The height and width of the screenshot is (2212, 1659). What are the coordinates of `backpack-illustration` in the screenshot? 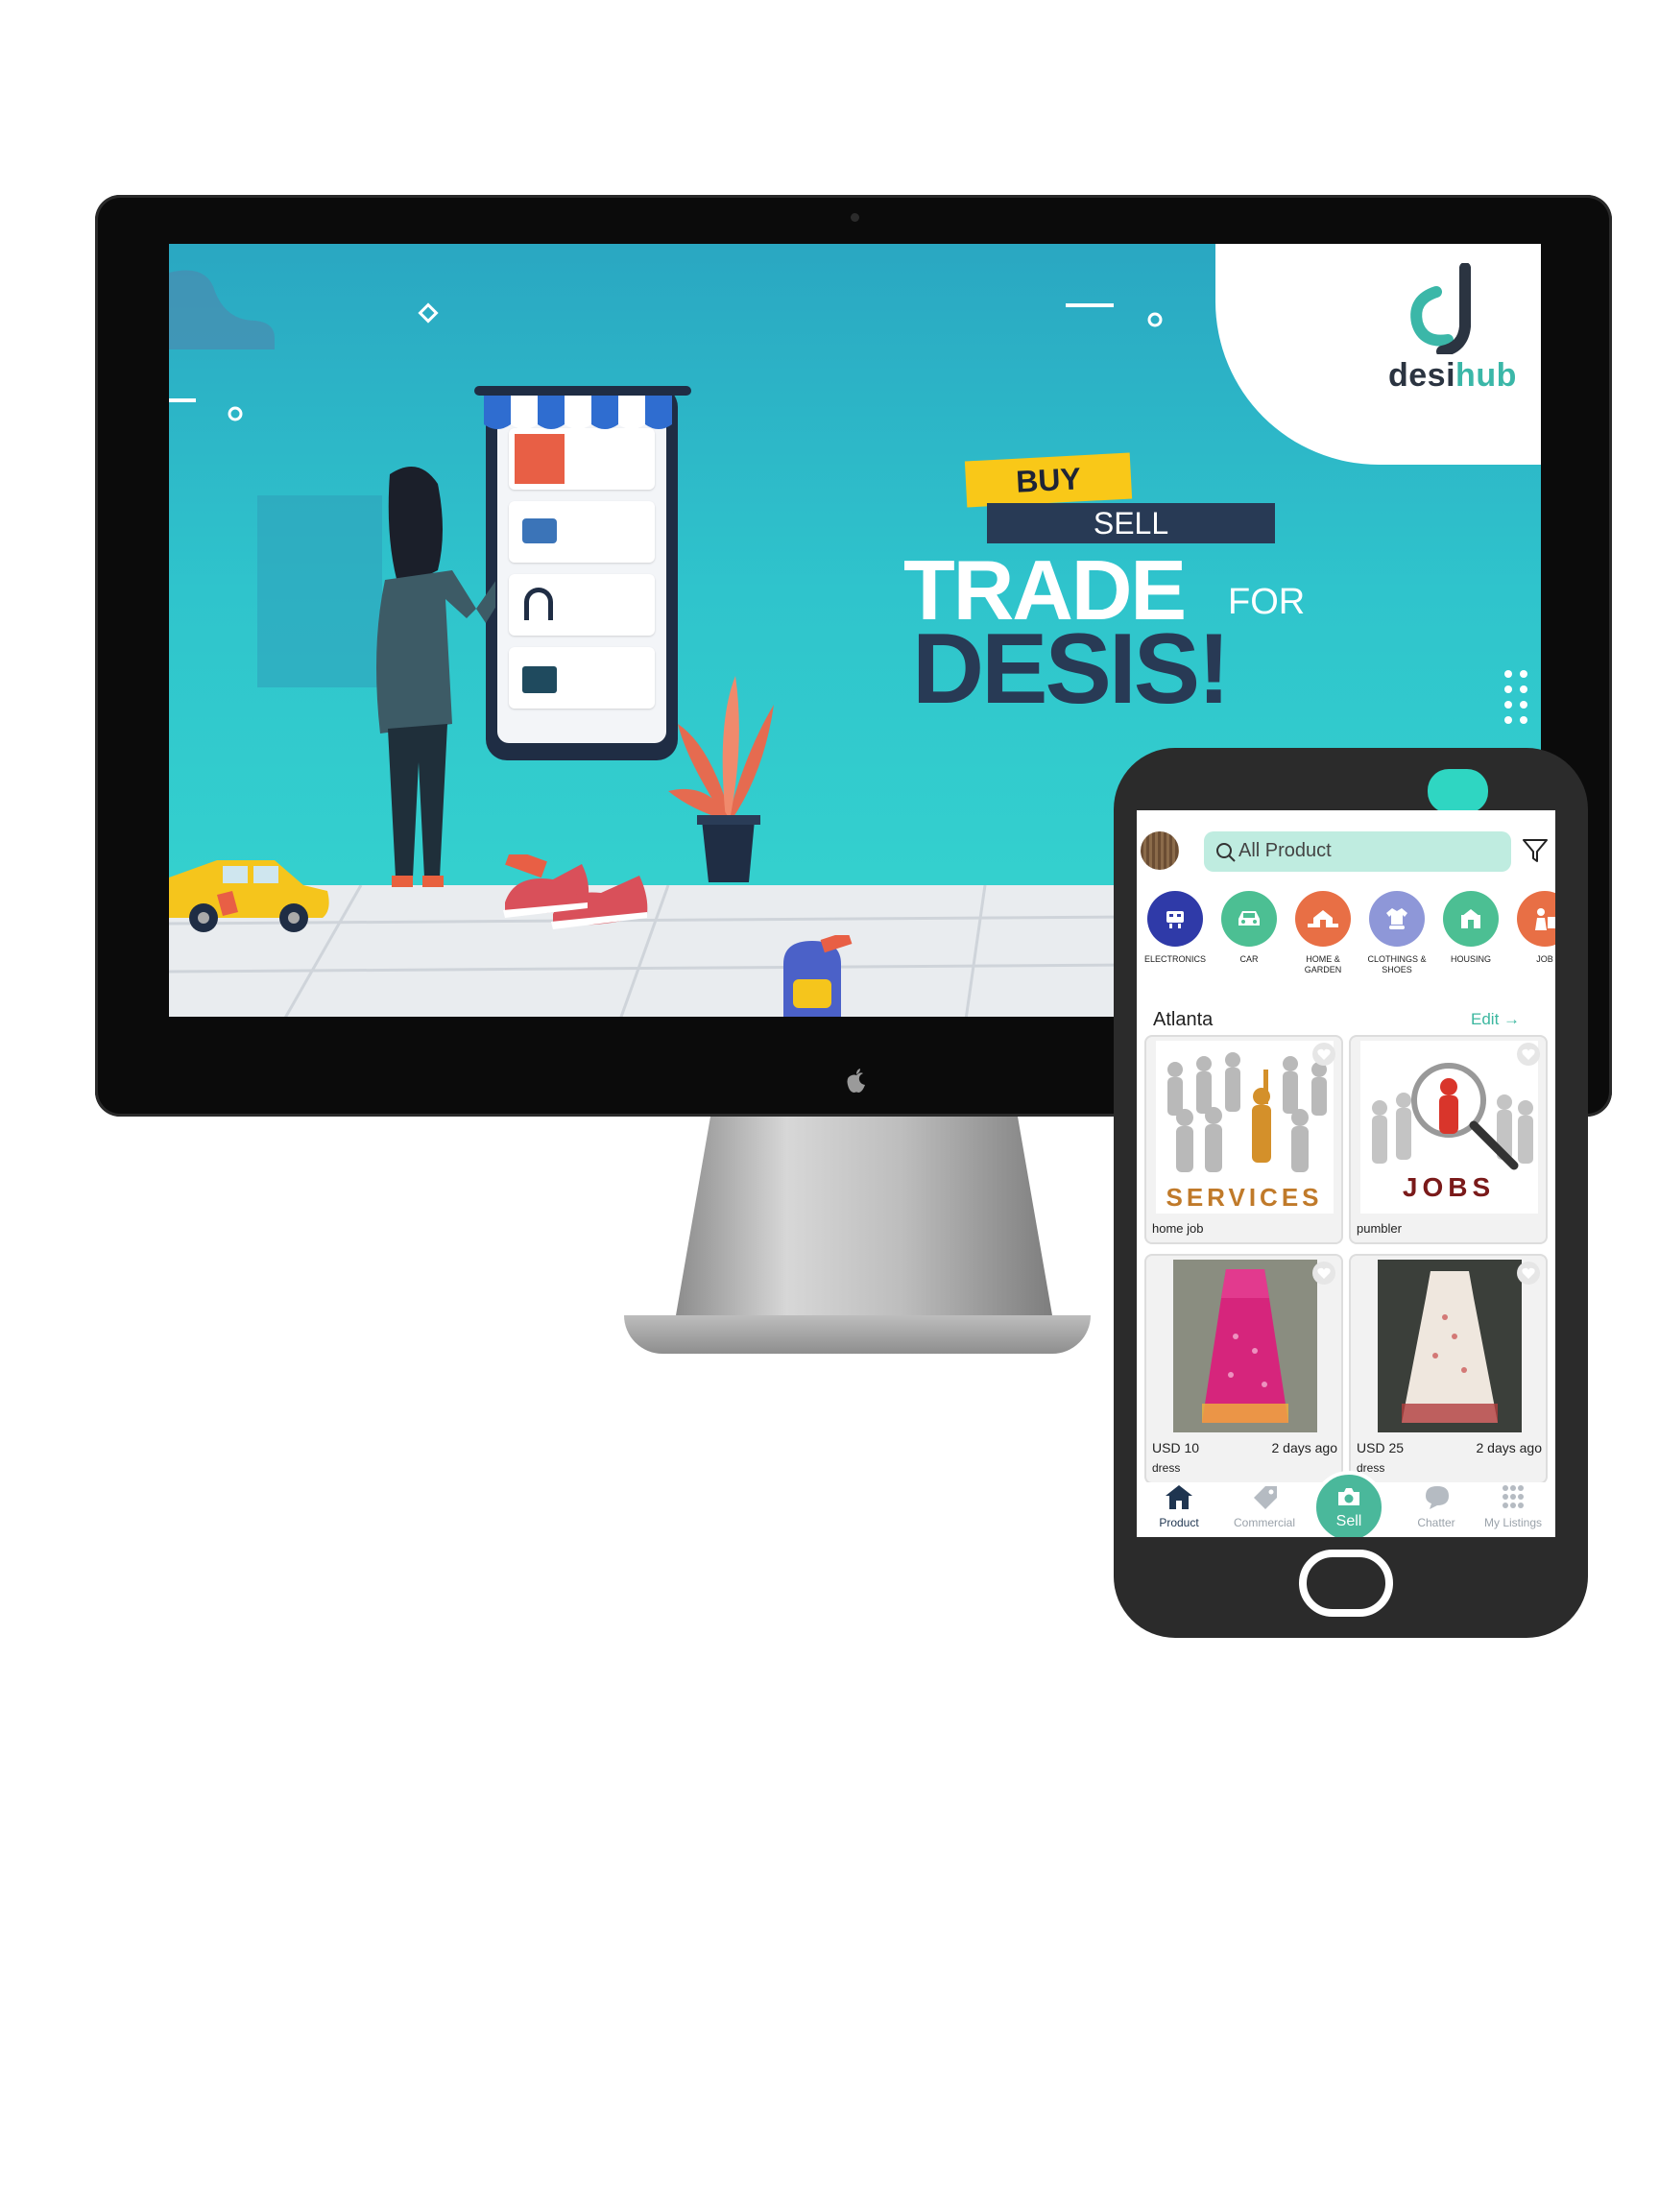 It's located at (818, 976).